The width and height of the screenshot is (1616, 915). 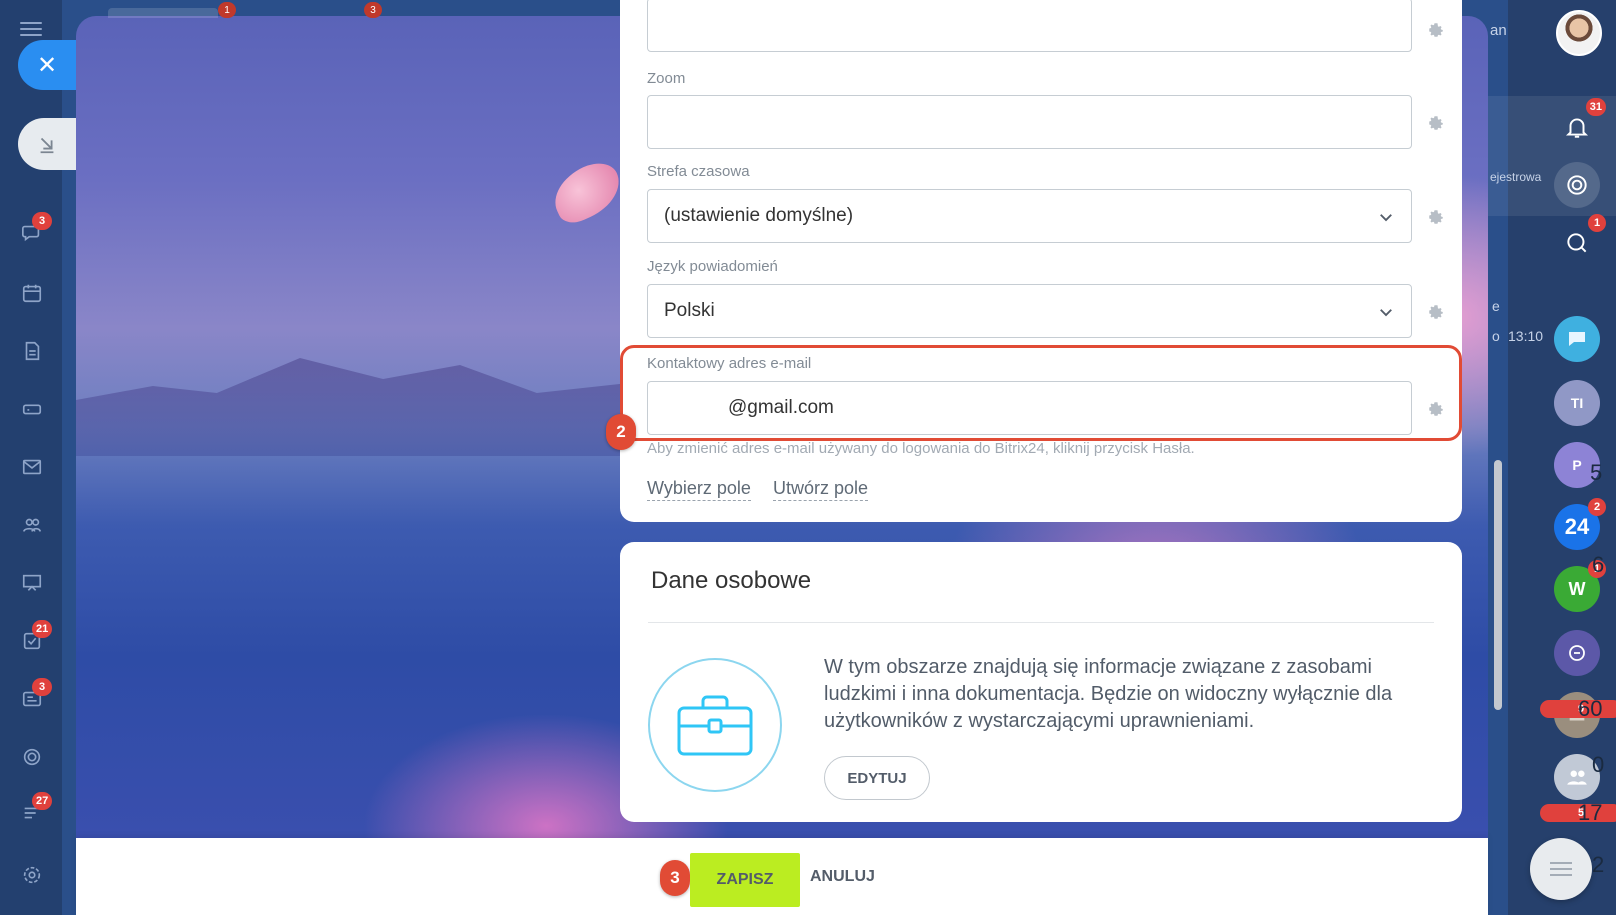 What do you see at coordinates (1577, 128) in the screenshot?
I see `bell-icon` at bounding box center [1577, 128].